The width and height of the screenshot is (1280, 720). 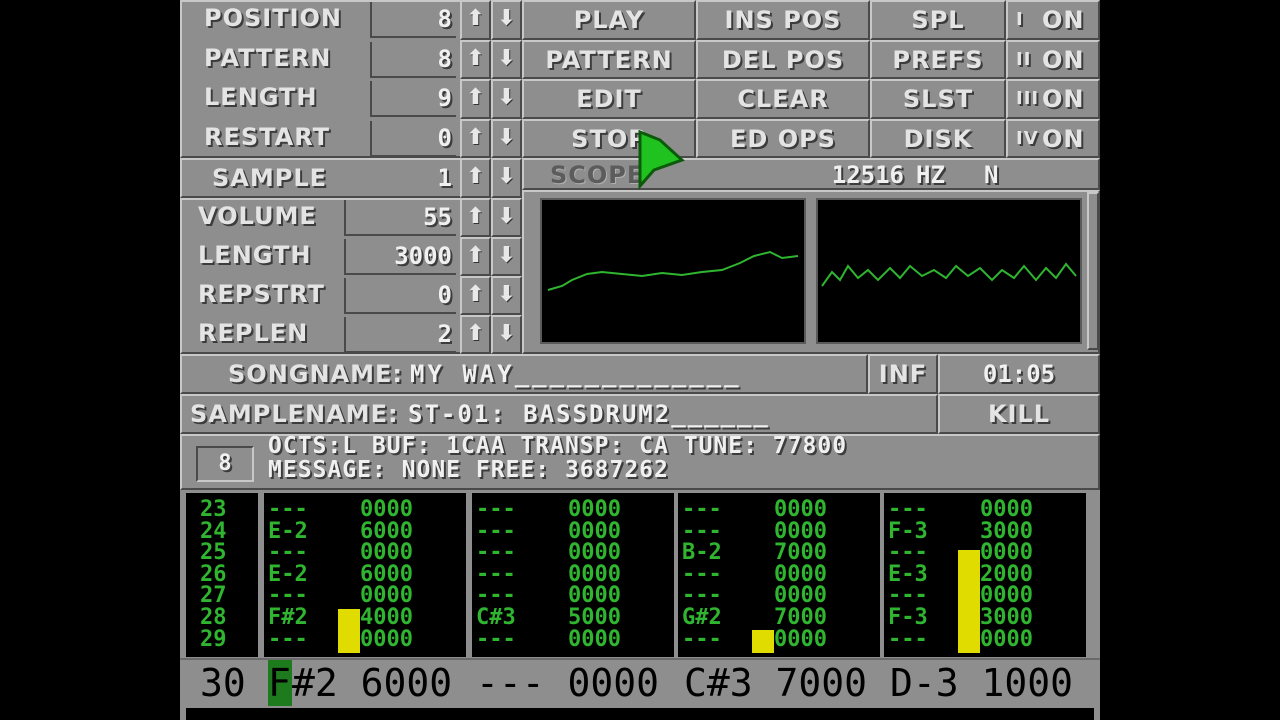 What do you see at coordinates (1093, 271) in the screenshot?
I see `scope-scrollbar` at bounding box center [1093, 271].